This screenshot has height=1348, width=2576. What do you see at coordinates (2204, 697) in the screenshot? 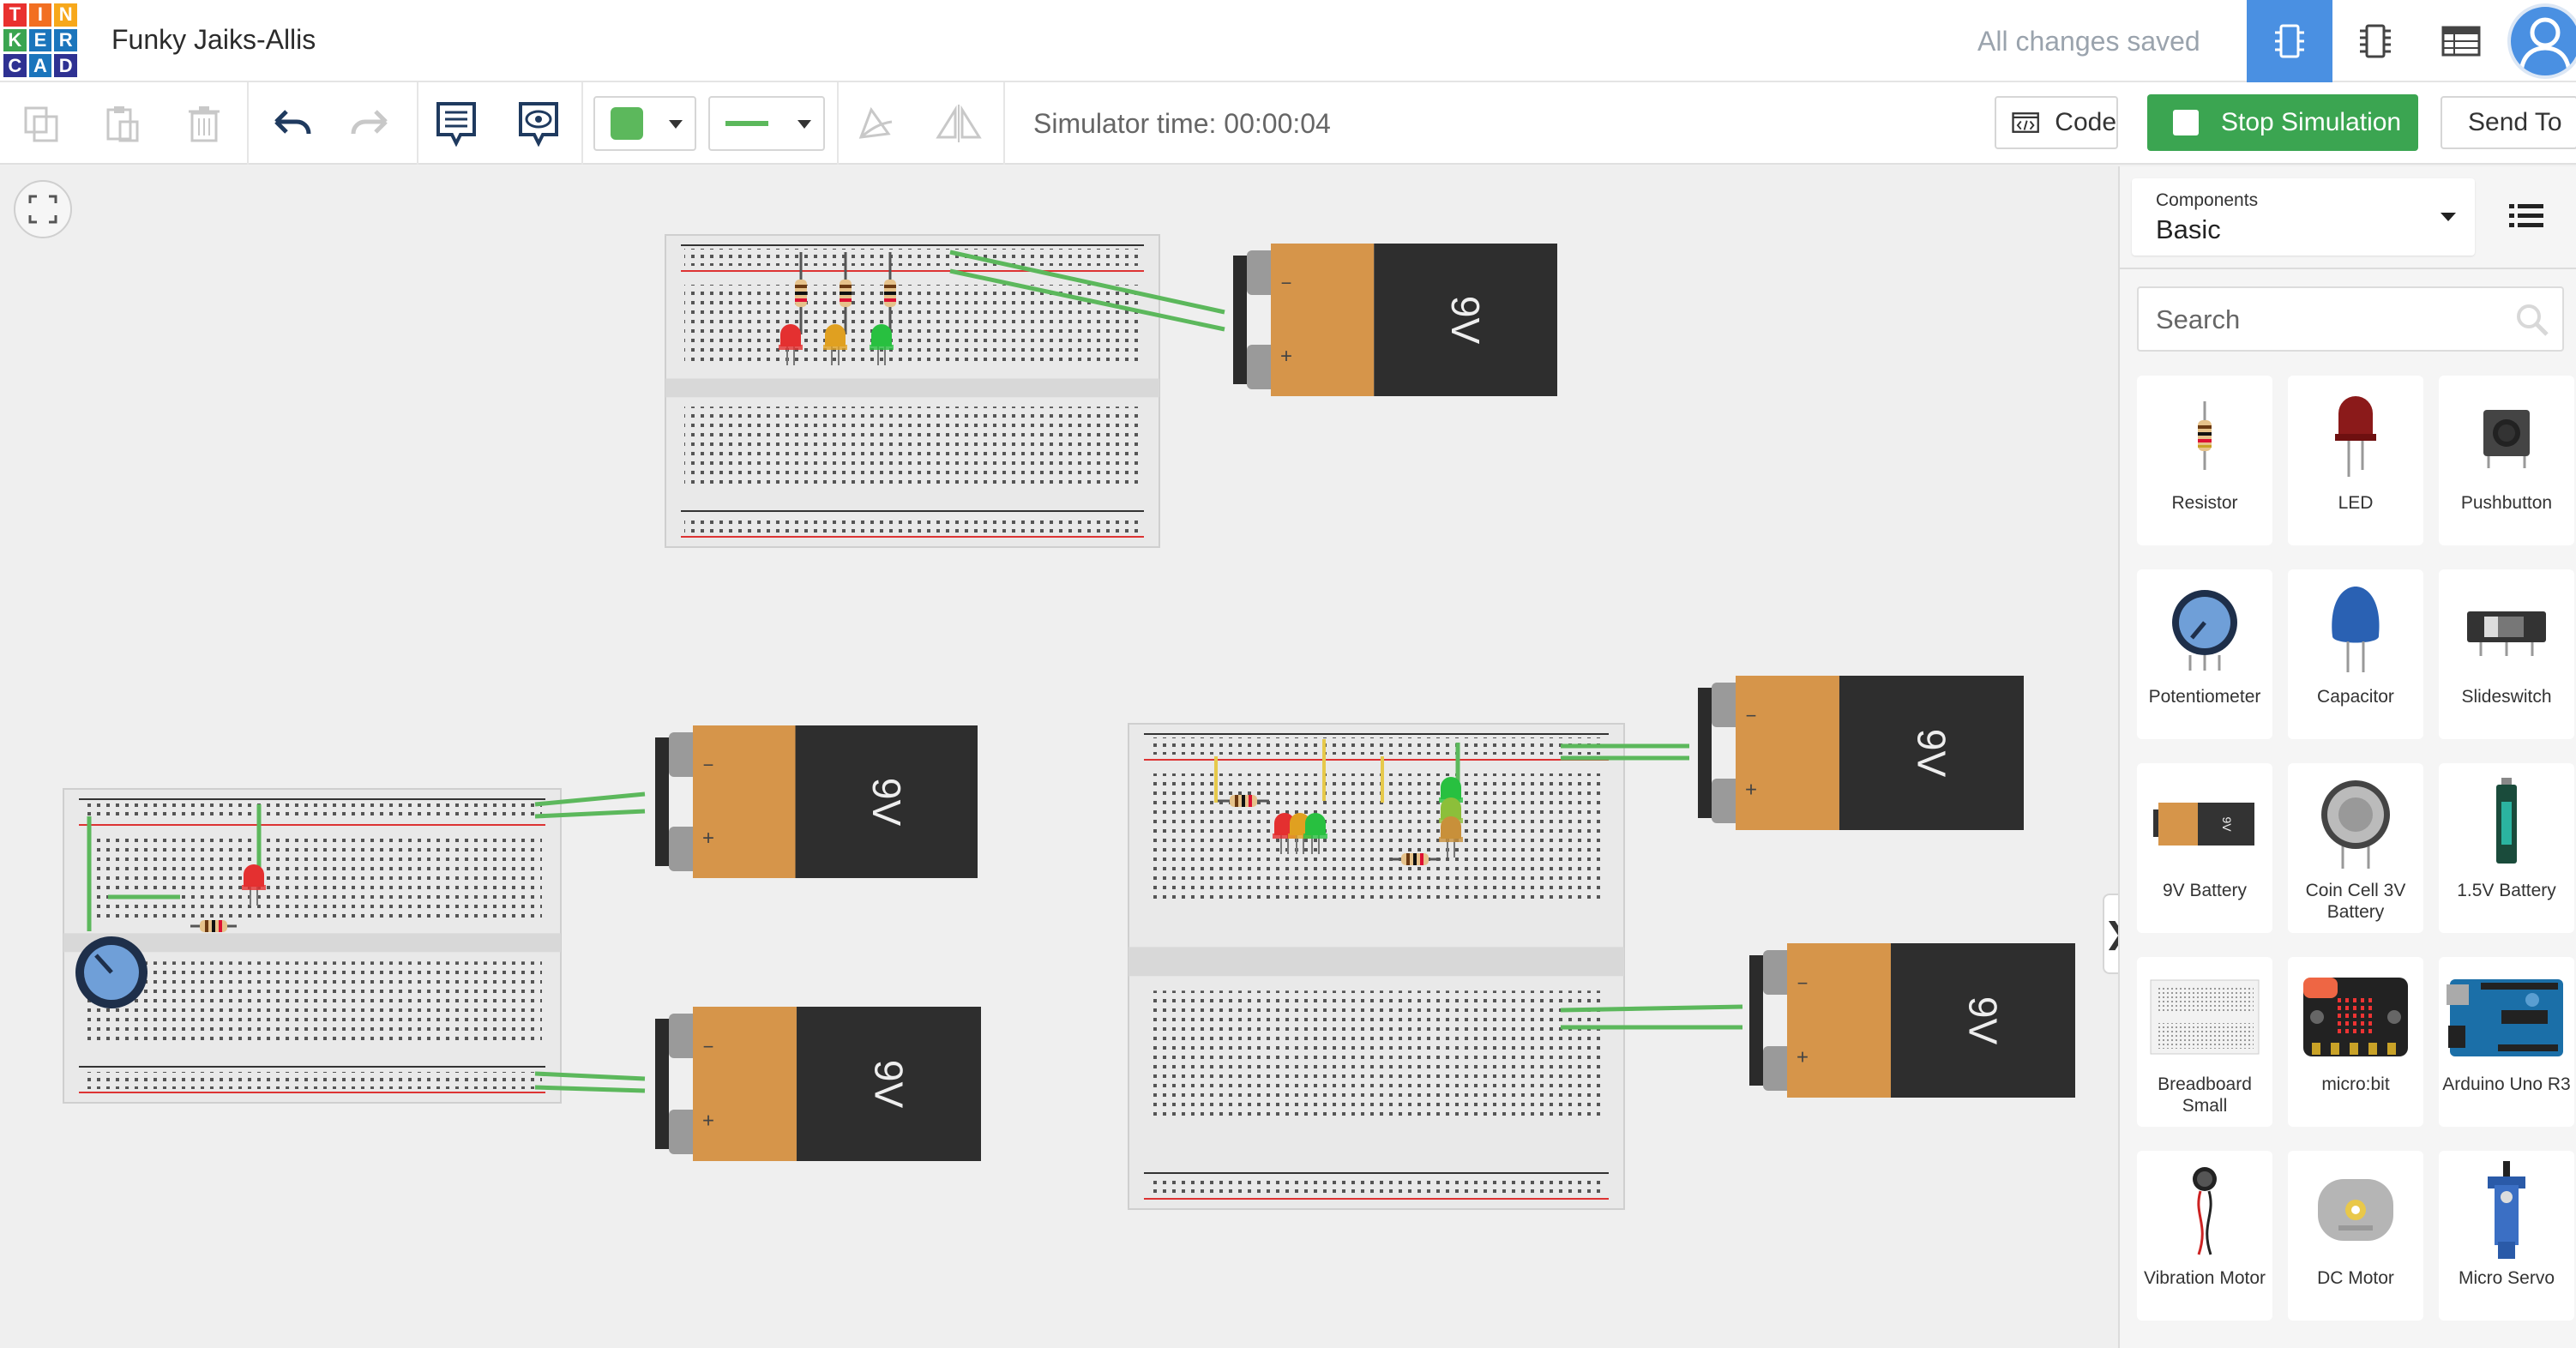
I see `component-label: Potentiometer` at bounding box center [2204, 697].